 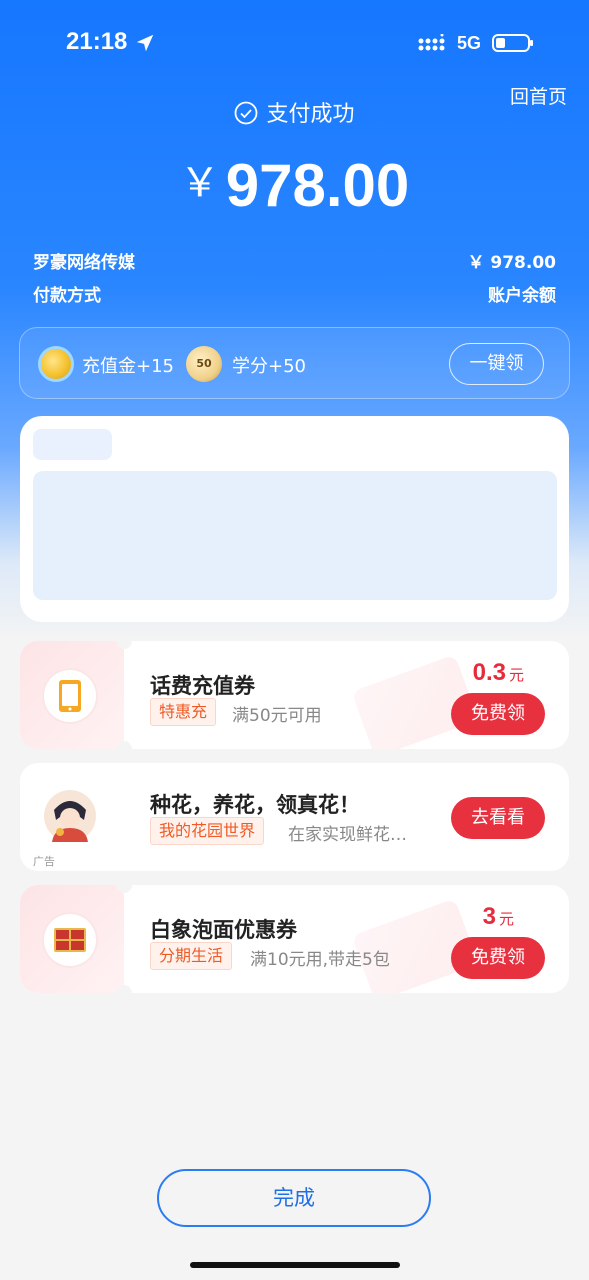 I want to click on coupon-title: 白象泡面优惠券, so click(x=223, y=930).